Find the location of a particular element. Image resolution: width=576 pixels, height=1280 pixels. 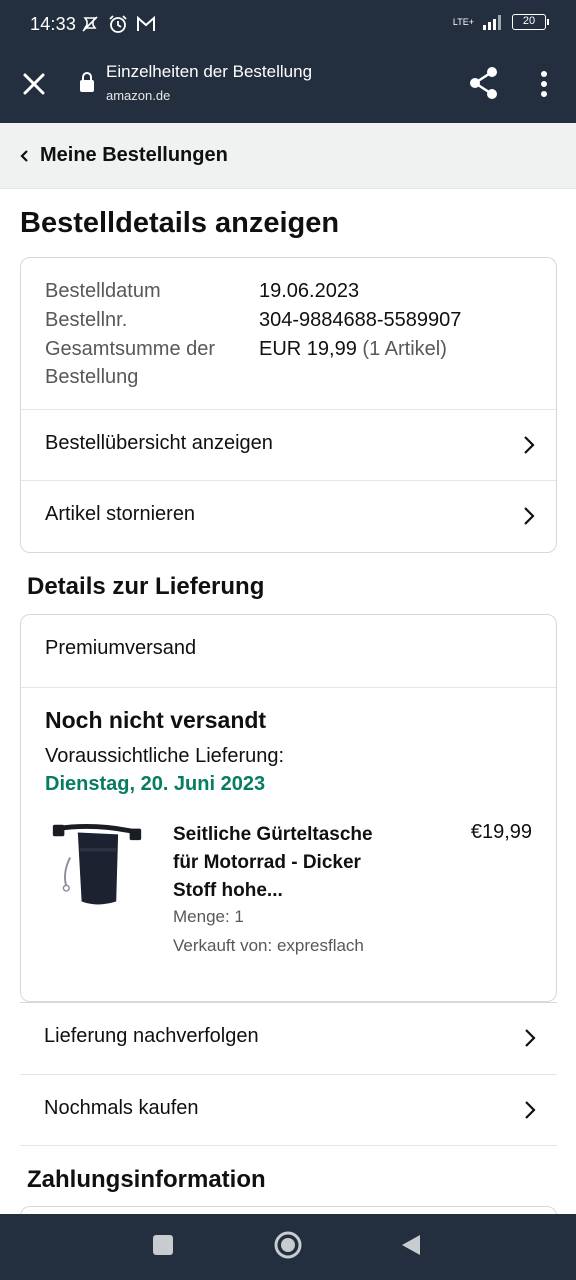

status-icons-left is located at coordinates (118, 24).